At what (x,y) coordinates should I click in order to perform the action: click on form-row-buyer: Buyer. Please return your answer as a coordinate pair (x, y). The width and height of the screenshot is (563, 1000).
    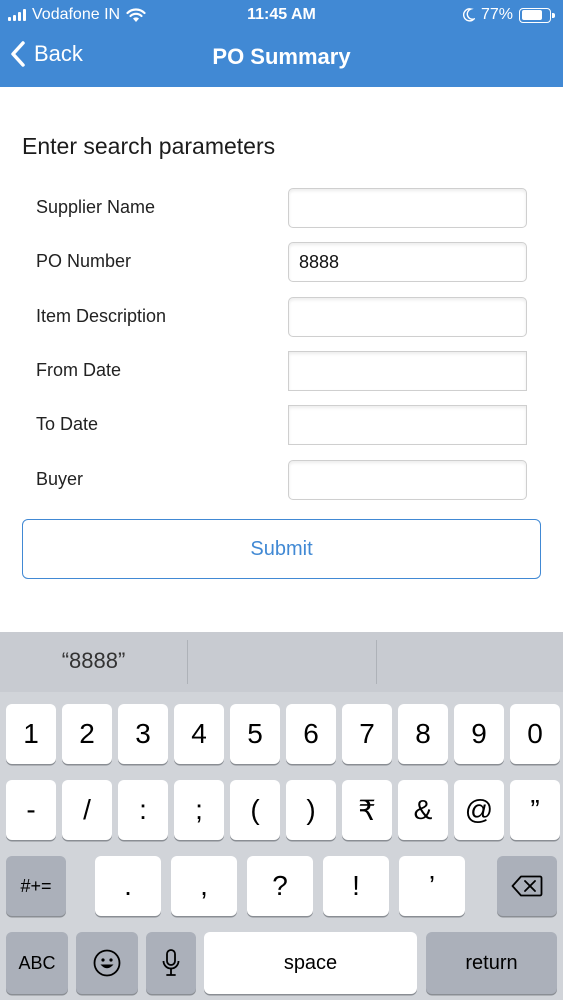
    Looking at the image, I should click on (281, 480).